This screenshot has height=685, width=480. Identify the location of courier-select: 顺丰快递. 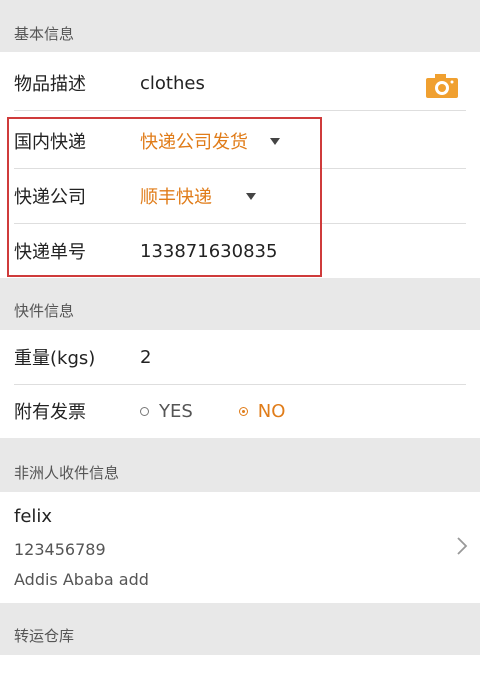
(176, 196).